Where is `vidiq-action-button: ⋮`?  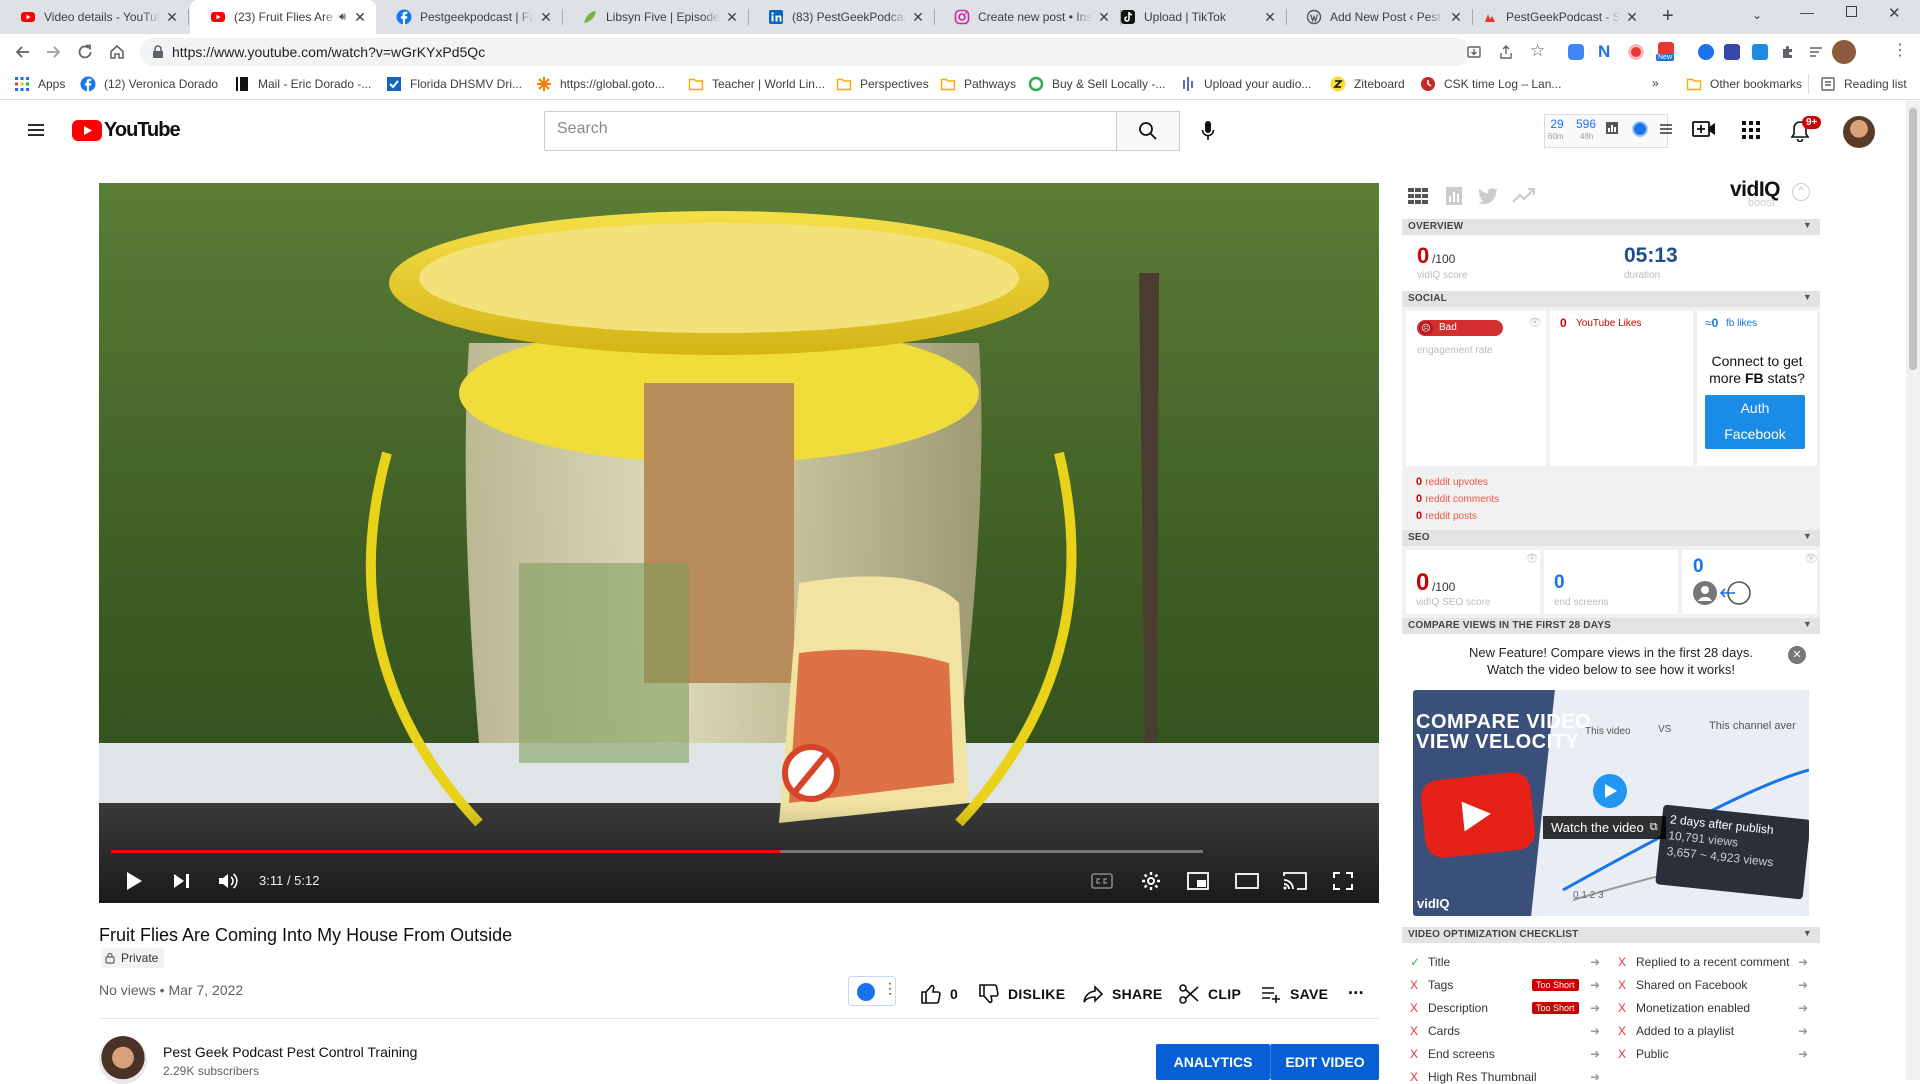 vidiq-action-button: ⋮ is located at coordinates (872, 991).